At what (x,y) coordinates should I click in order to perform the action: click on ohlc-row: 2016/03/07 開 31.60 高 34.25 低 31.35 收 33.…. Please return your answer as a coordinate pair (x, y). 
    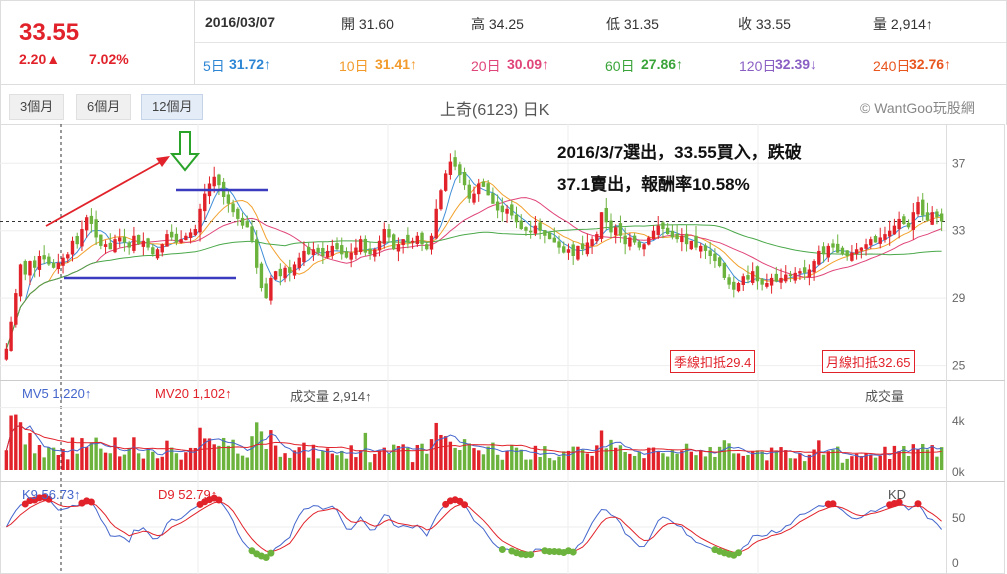
    Looking at the image, I should click on (600, 22).